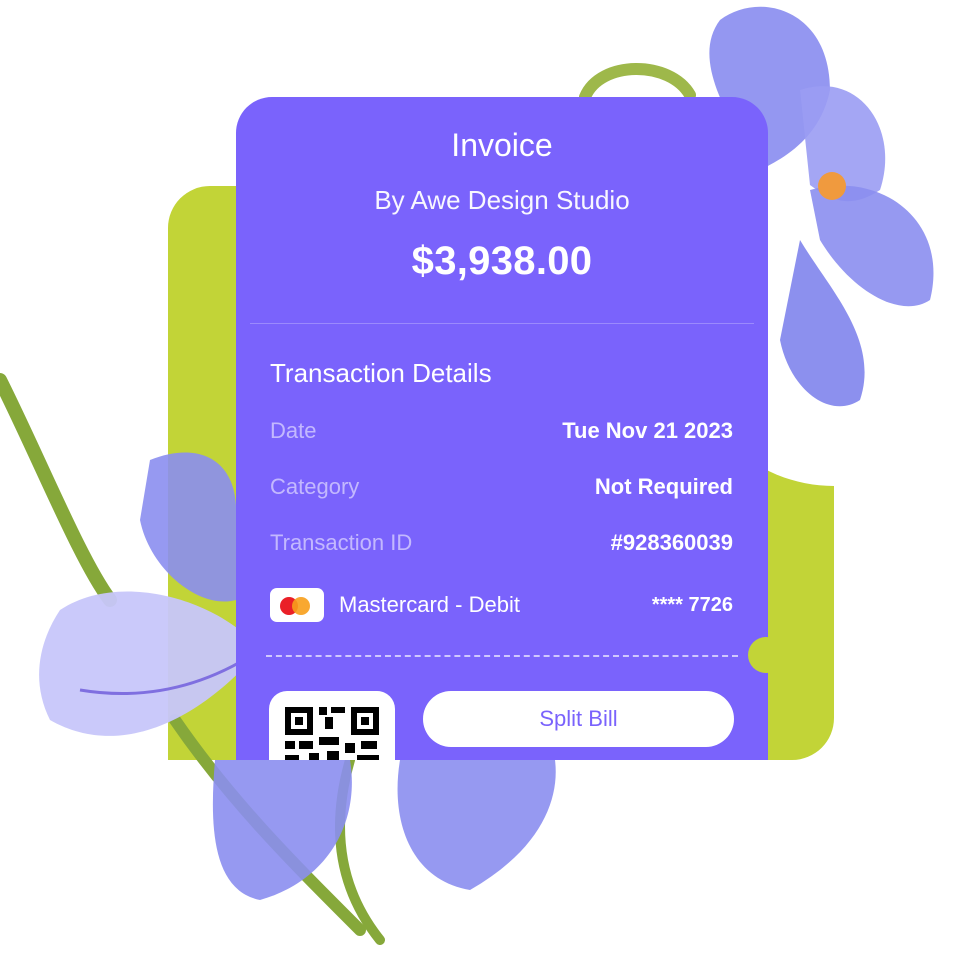 This screenshot has height=976, width=966. What do you see at coordinates (578, 719) in the screenshot?
I see `split-bill-button: Split Bill` at bounding box center [578, 719].